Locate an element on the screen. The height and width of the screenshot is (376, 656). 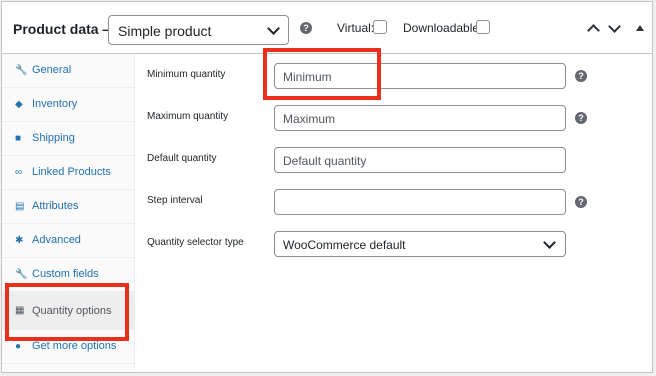
maximum-quantity-placeholder: Maximum is located at coordinates (309, 119).